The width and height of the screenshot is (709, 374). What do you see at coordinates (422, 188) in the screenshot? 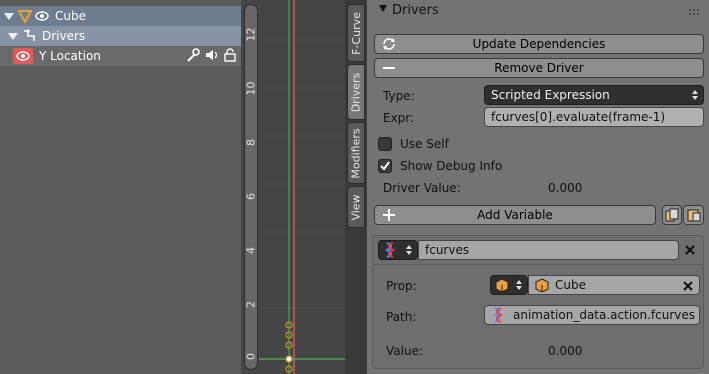
I see `driver-value-label: Driver Value:` at bounding box center [422, 188].